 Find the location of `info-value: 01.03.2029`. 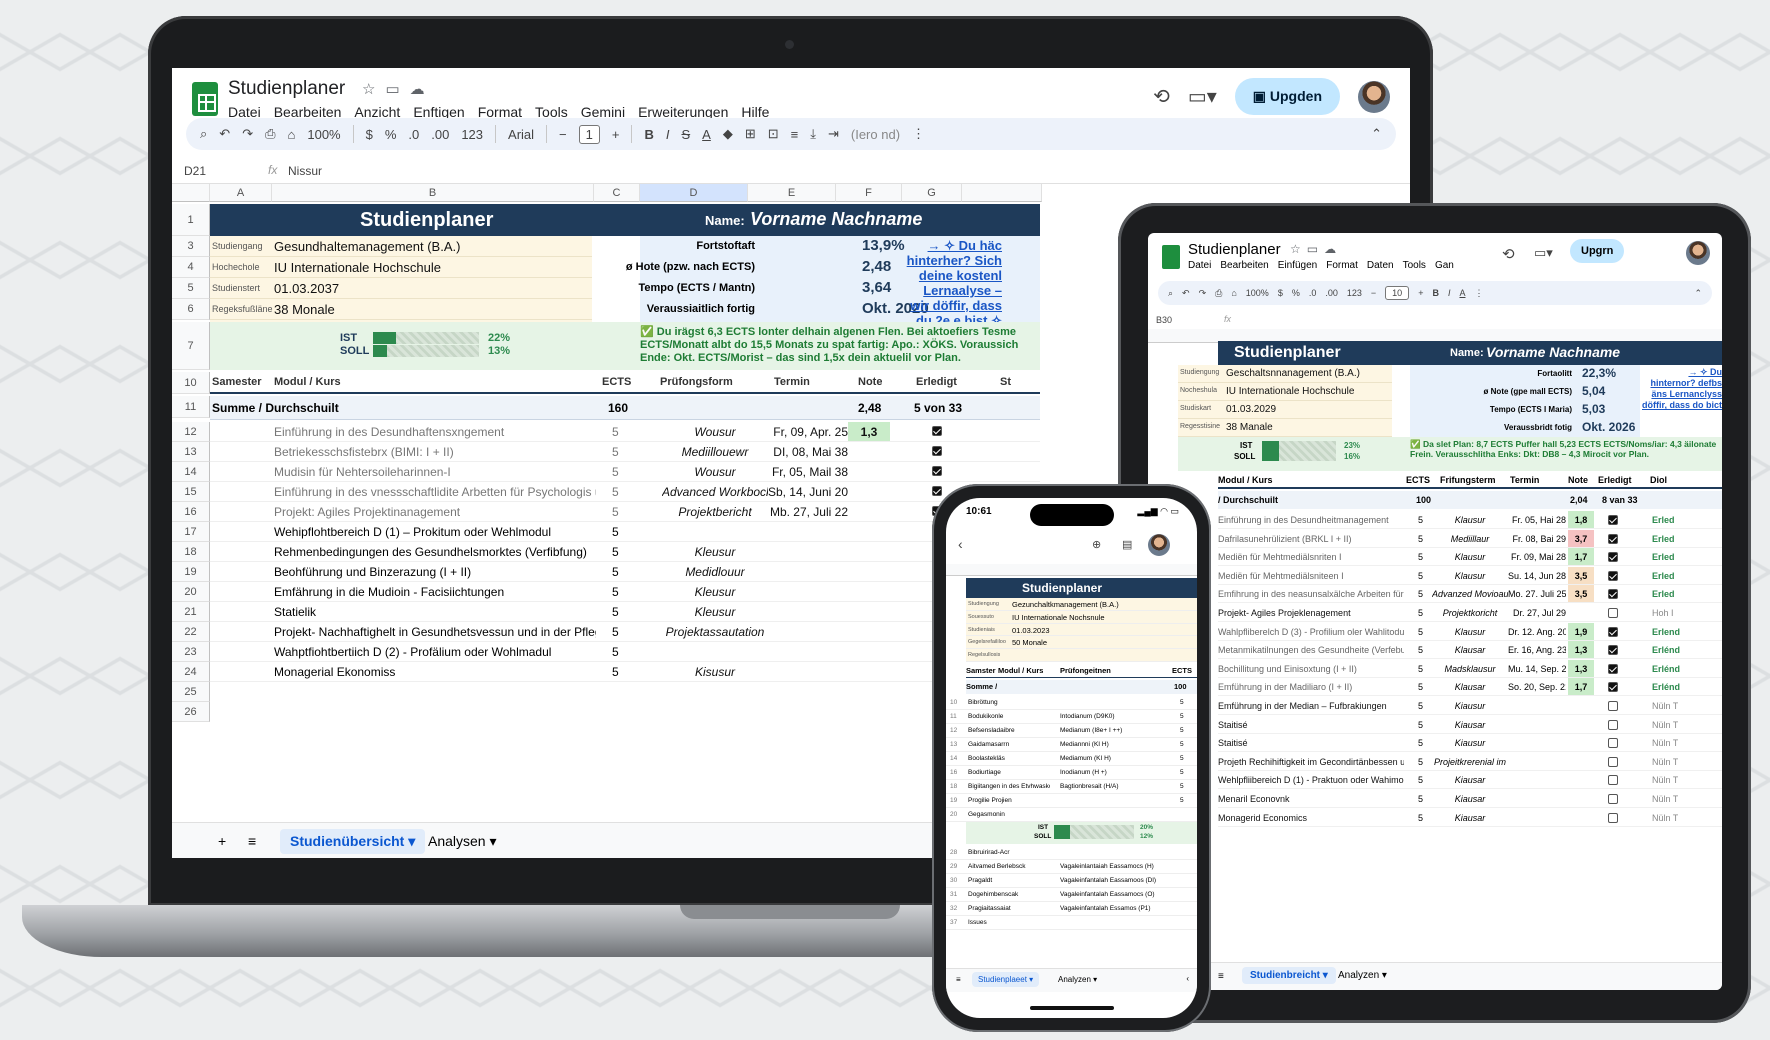

info-value: 01.03.2029 is located at coordinates (1251, 409).